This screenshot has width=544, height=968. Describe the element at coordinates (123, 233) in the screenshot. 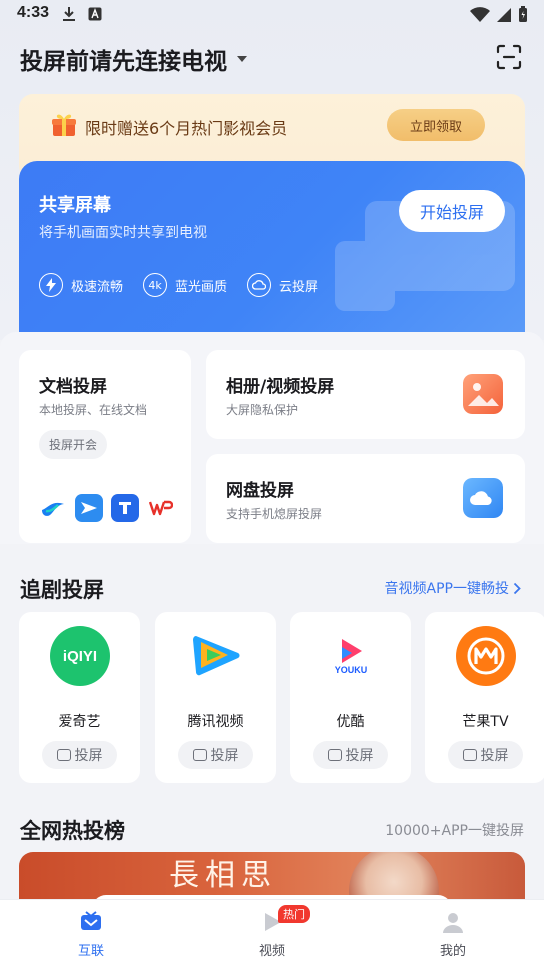

I see `share-subtitle: 将手机画面实时共享到电视` at that location.